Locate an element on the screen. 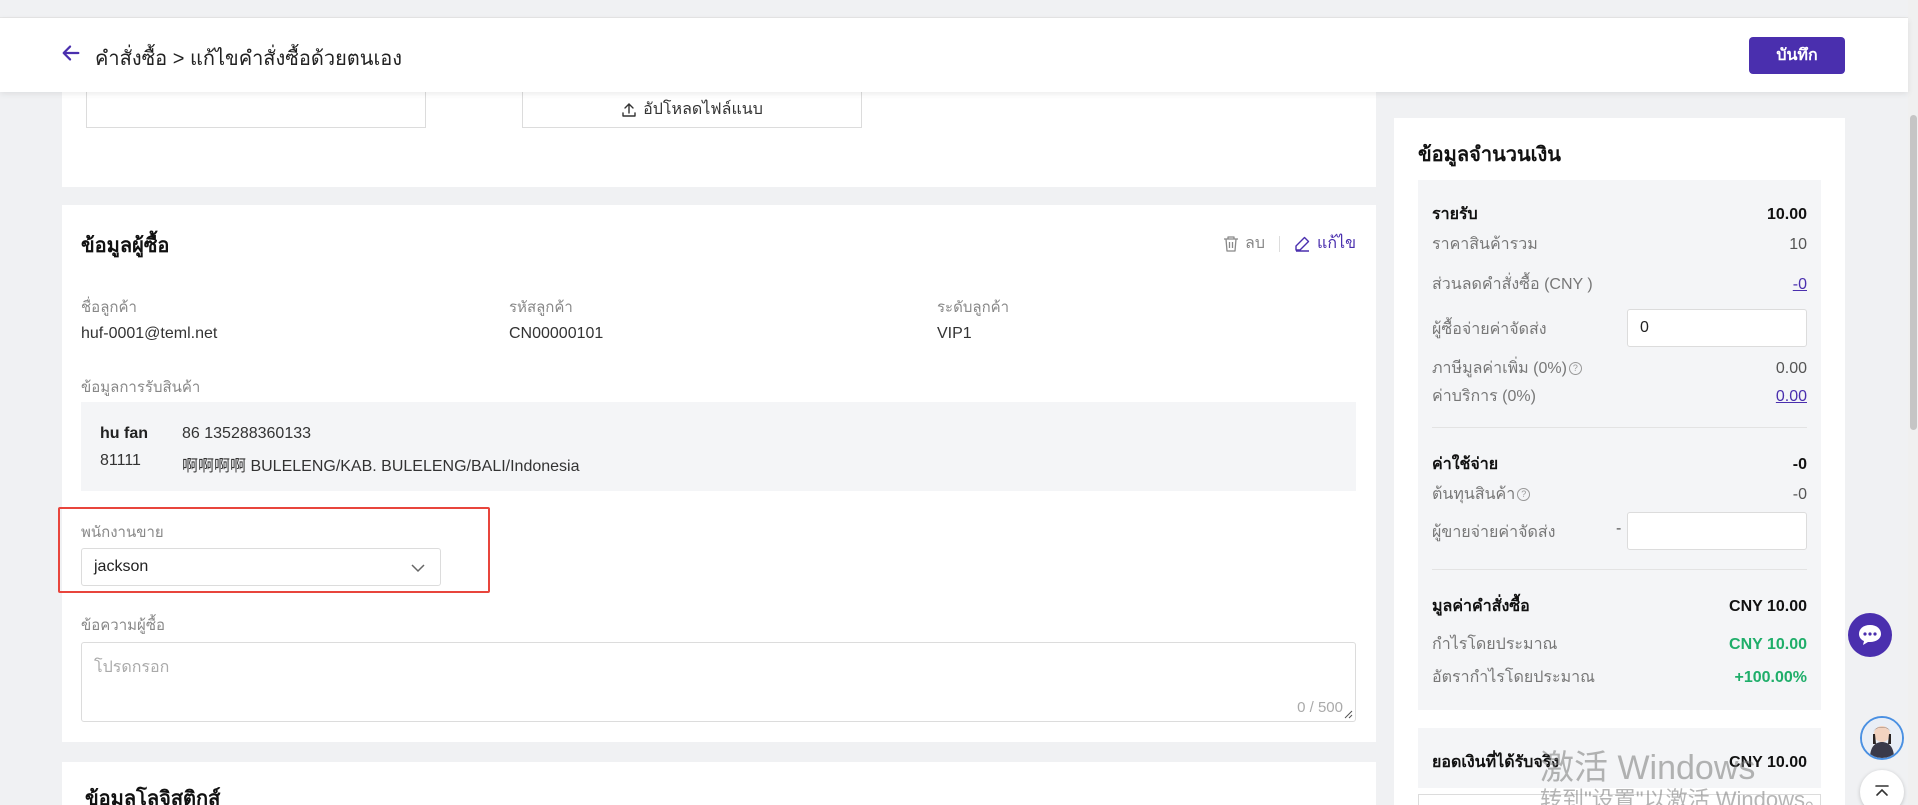  income-value: 10.00 is located at coordinates (1786, 214).